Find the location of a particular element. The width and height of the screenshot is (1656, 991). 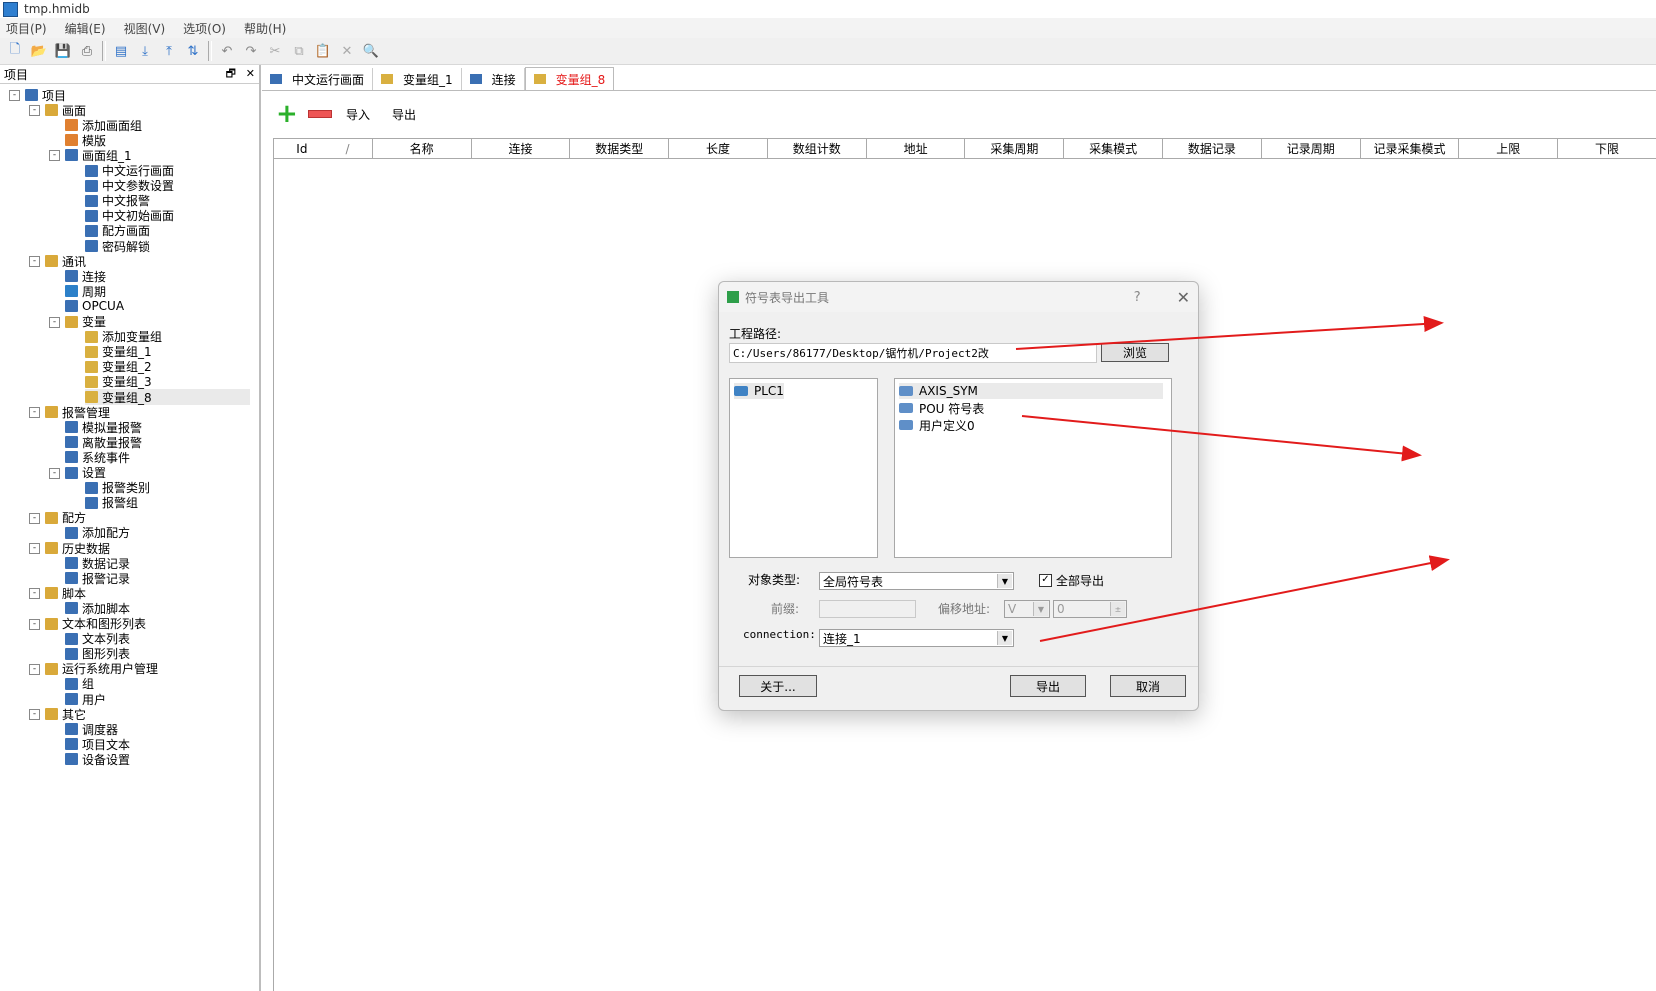

cut-icon: ✂ is located at coordinates (275, 51).